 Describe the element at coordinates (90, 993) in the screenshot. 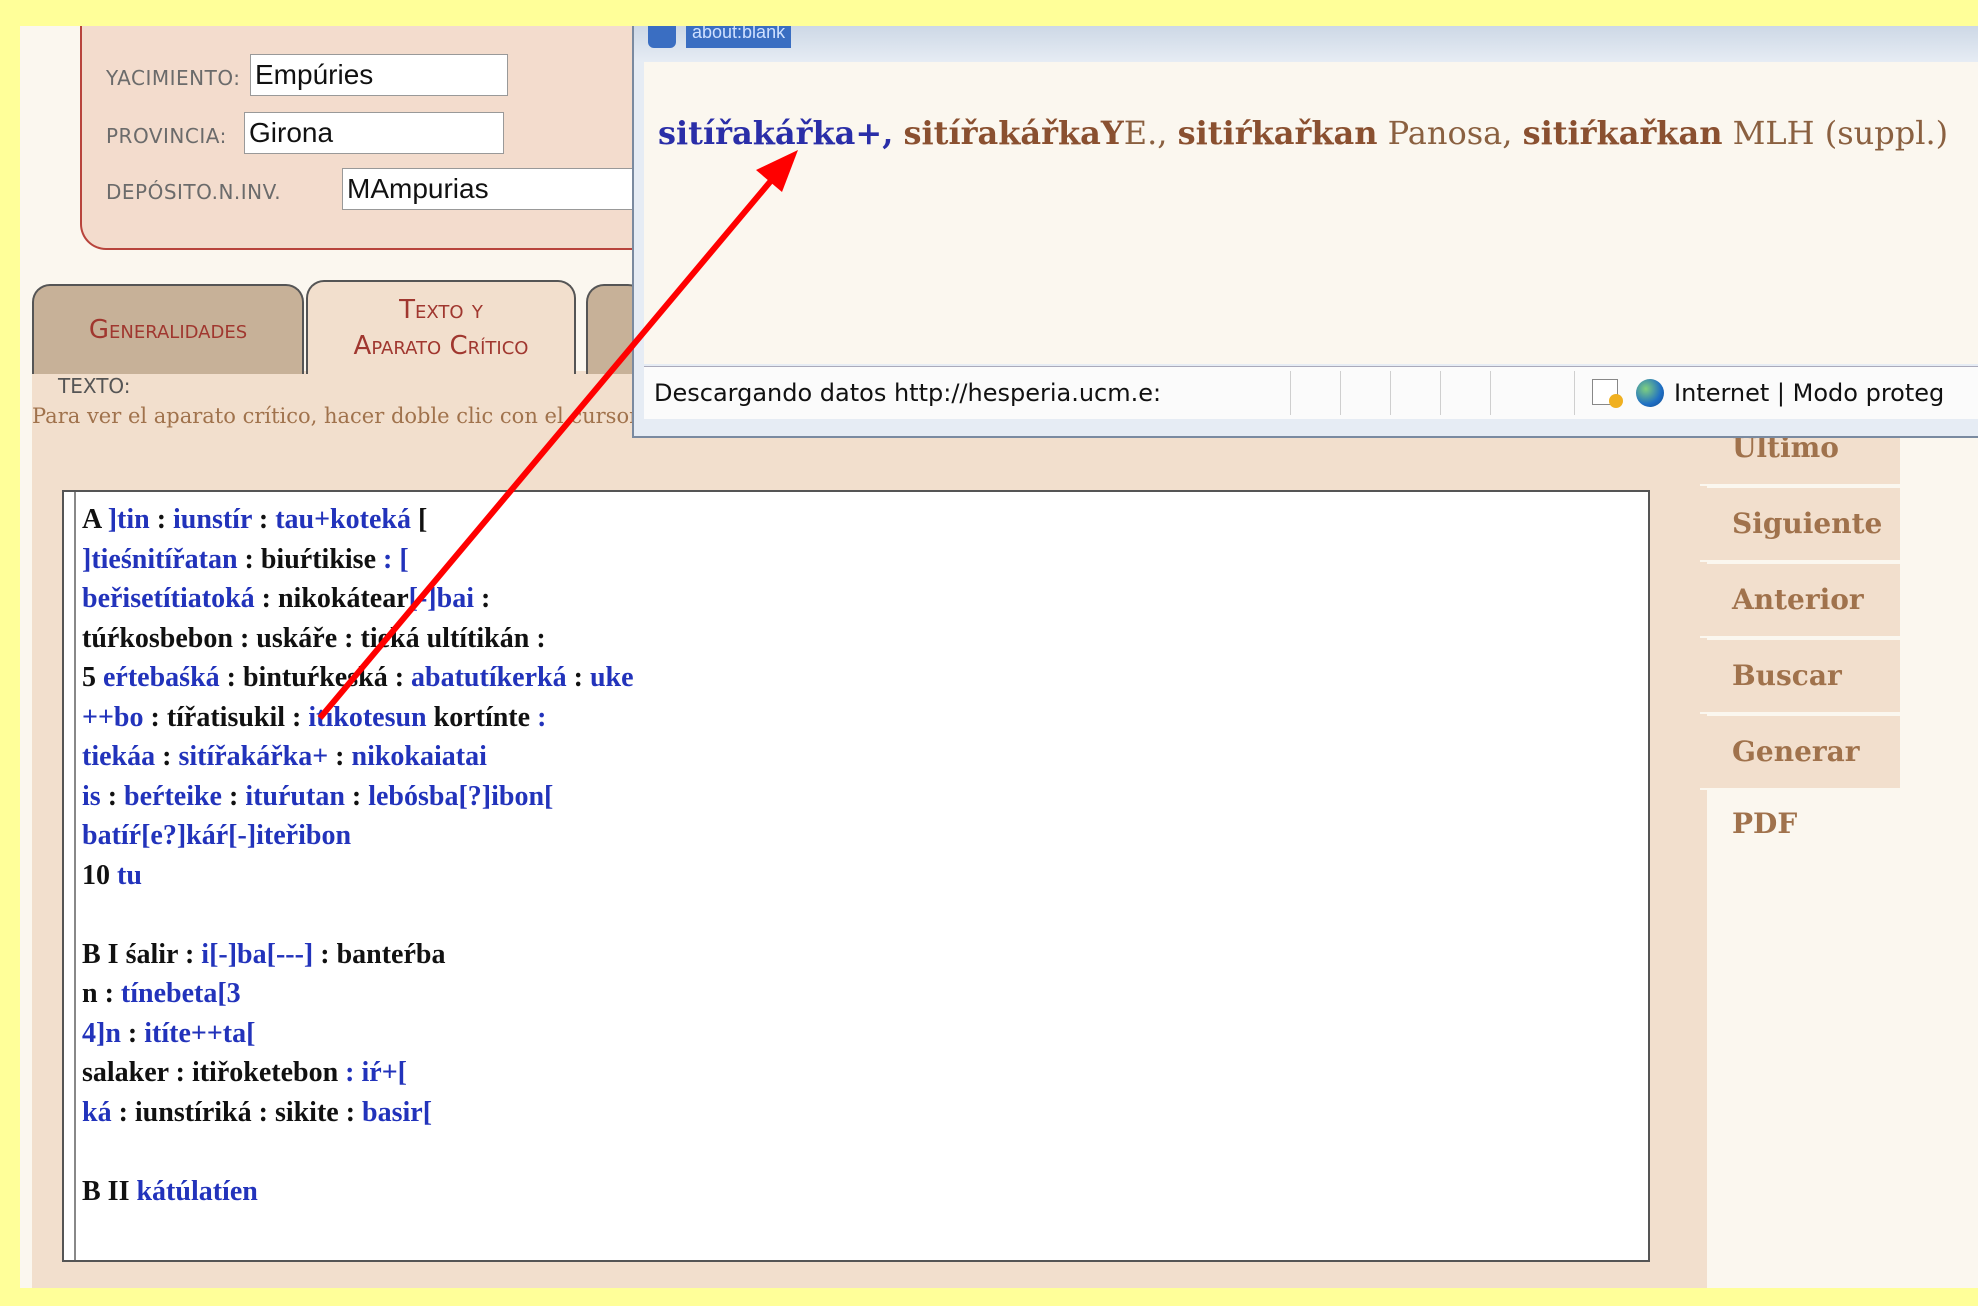

I see `inscription-segment: n` at that location.